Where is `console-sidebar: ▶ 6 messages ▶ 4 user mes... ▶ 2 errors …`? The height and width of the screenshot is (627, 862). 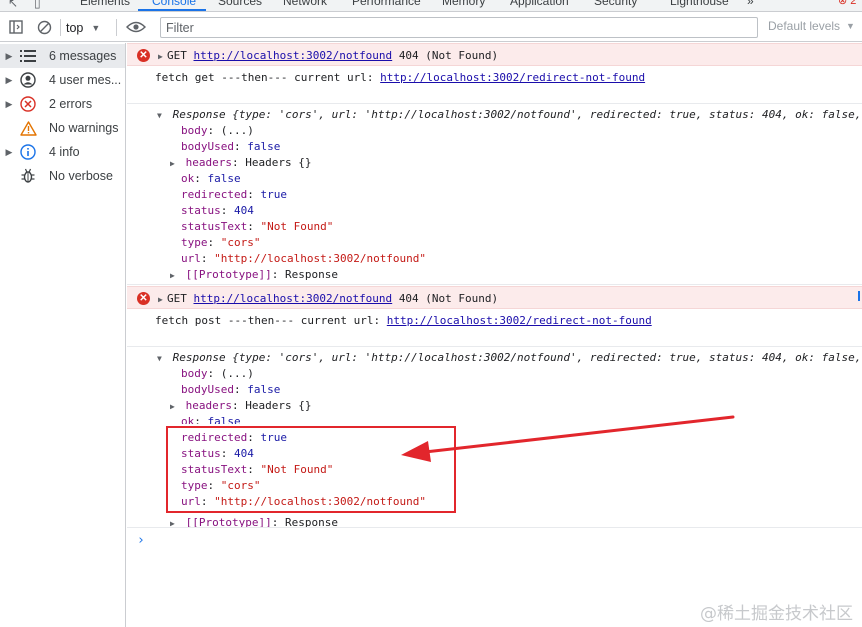
console-sidebar: ▶ 6 messages ▶ 4 user mes... ▶ 2 errors … is located at coordinates (63, 335).